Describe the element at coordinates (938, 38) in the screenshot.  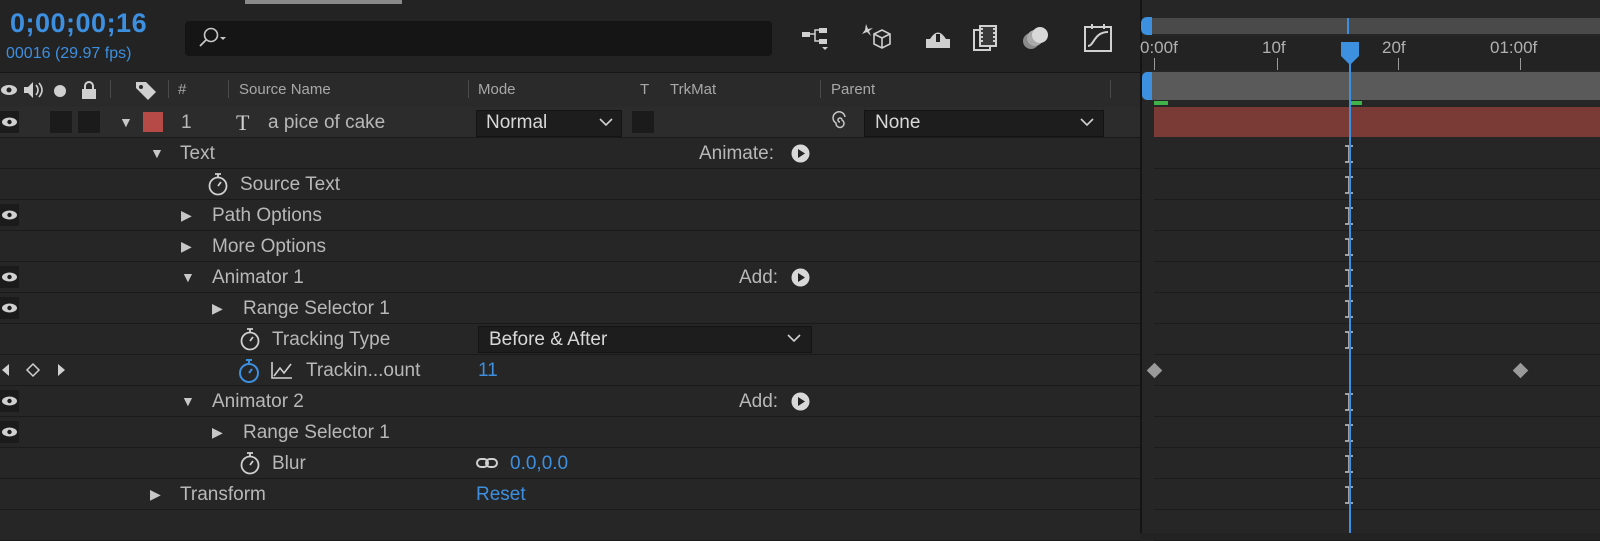
I see `shy-layers-icon` at that location.